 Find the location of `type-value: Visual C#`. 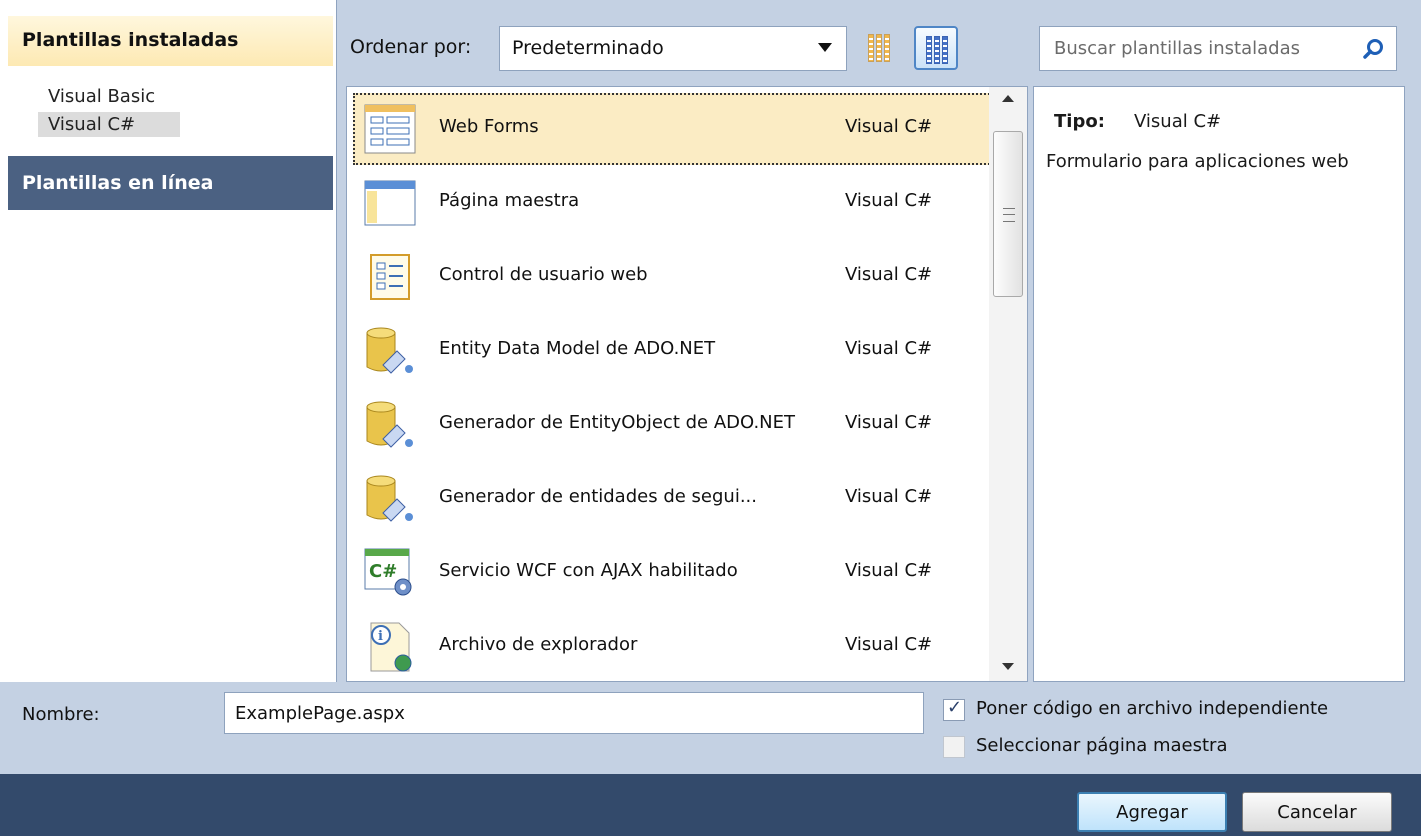

type-value: Visual C# is located at coordinates (1178, 121).